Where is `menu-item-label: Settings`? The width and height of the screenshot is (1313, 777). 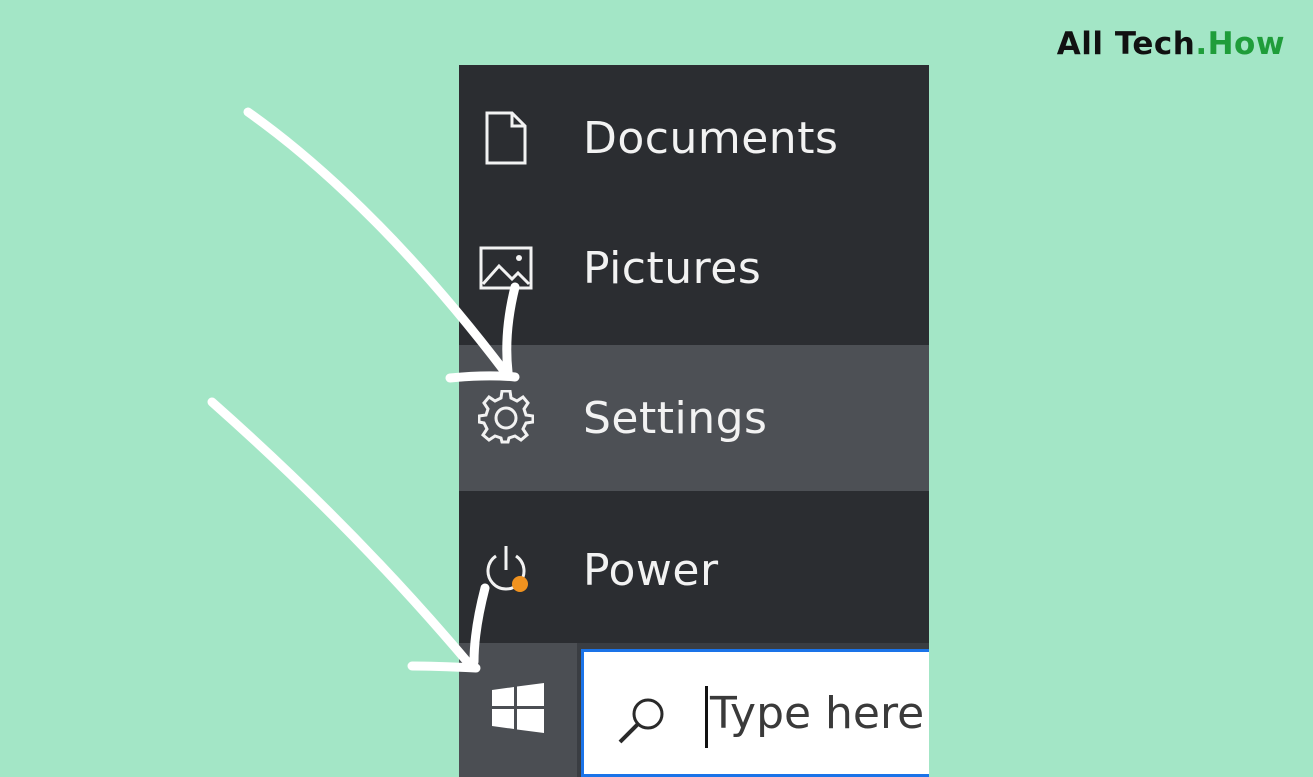
menu-item-label: Settings is located at coordinates (675, 418).